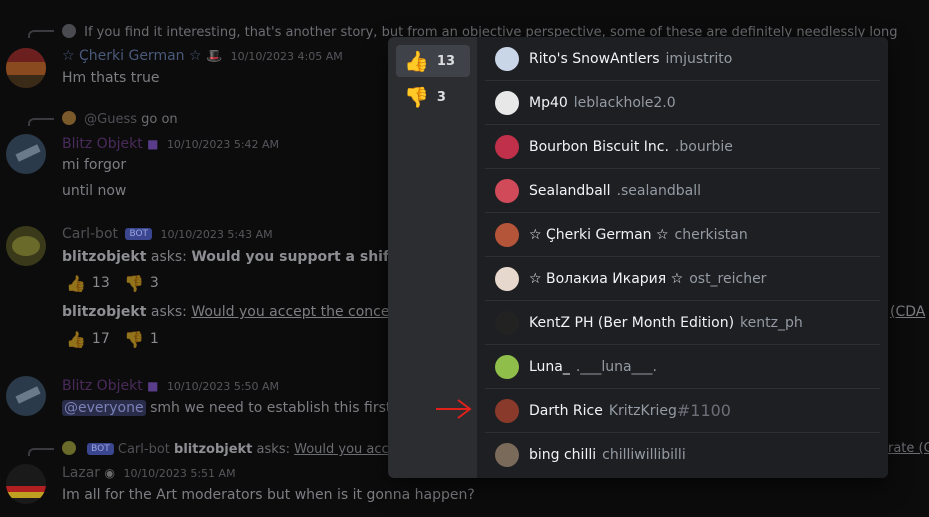 The width and height of the screenshot is (929, 517). I want to click on reactor-handle: KritzKrieg, so click(642, 410).